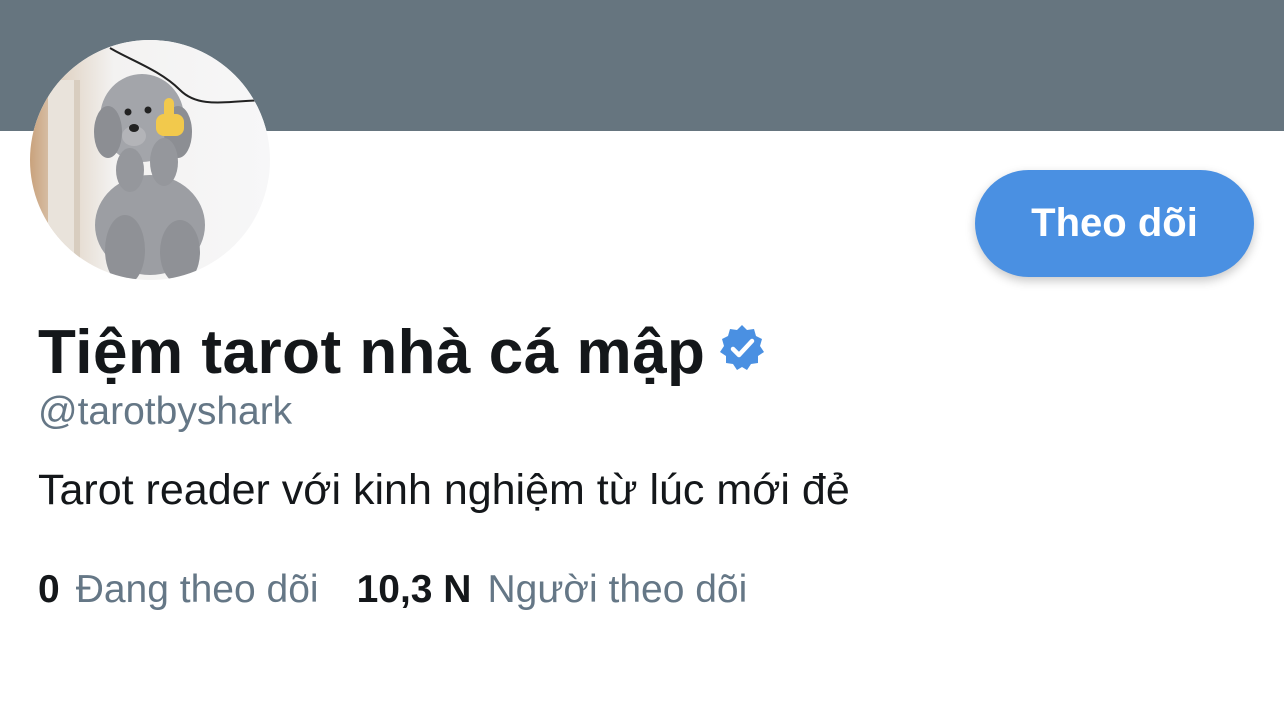 The width and height of the screenshot is (1284, 704). What do you see at coordinates (742, 348) in the screenshot?
I see `verified-badge-icon` at bounding box center [742, 348].